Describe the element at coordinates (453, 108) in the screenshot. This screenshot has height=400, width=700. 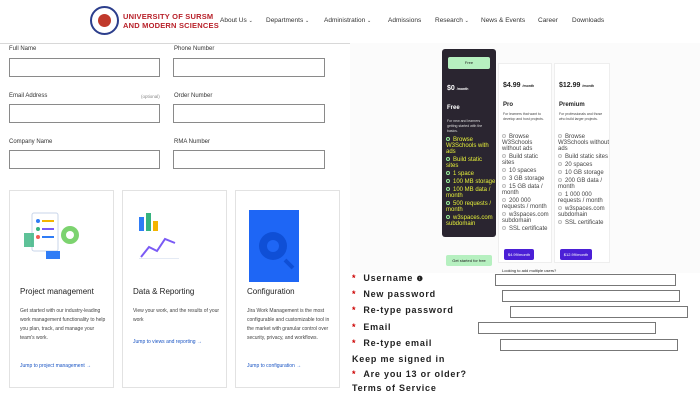
I see `plan-name: Free` at that location.